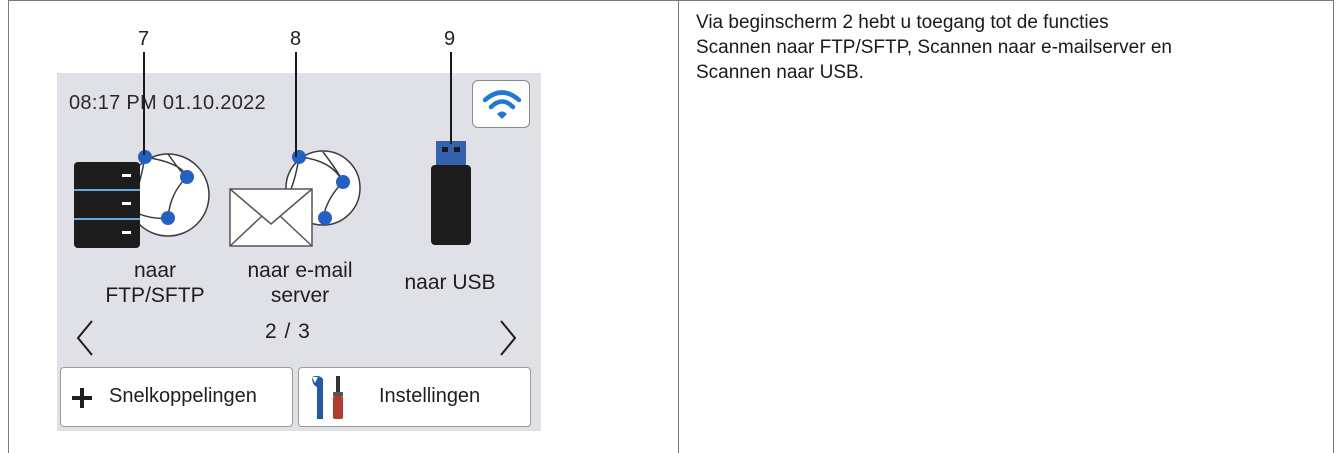 Image resolution: width=1341 pixels, height=453 pixels. I want to click on plus-icon, so click(82, 398).